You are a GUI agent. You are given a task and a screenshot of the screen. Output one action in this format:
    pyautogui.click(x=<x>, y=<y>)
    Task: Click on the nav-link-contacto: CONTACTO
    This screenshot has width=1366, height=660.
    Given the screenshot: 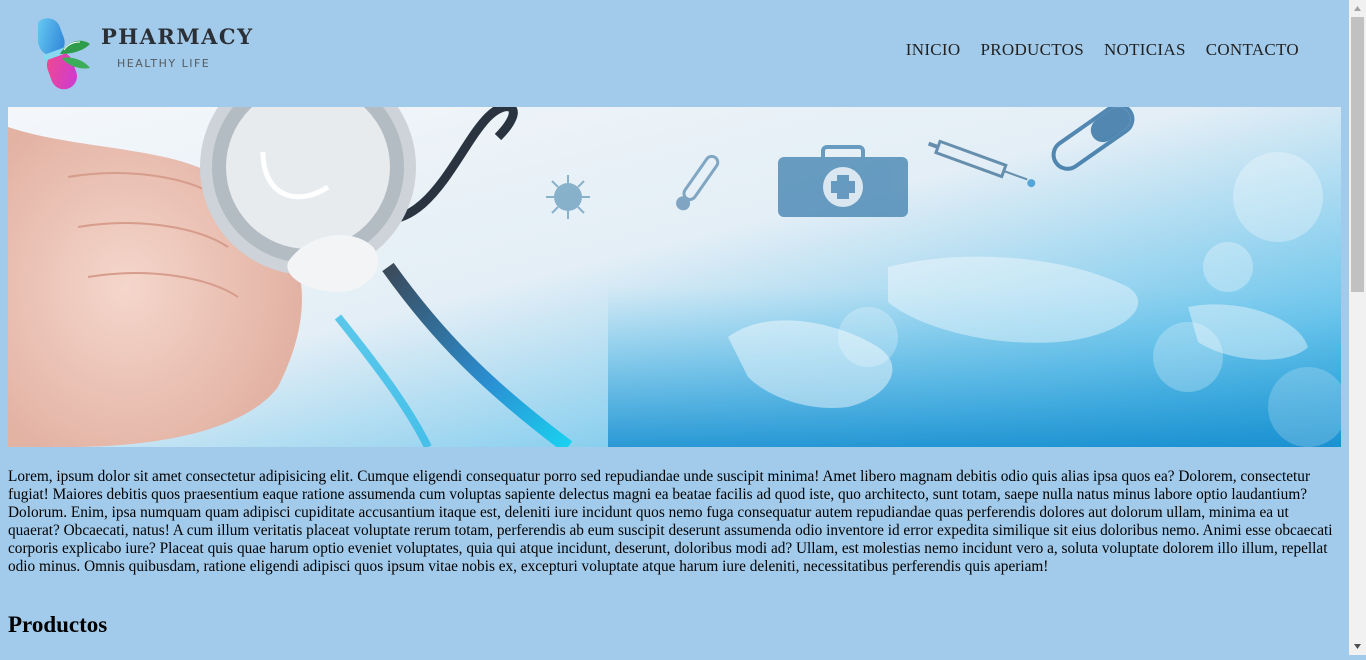 What is the action you would take?
    pyautogui.click(x=1252, y=50)
    